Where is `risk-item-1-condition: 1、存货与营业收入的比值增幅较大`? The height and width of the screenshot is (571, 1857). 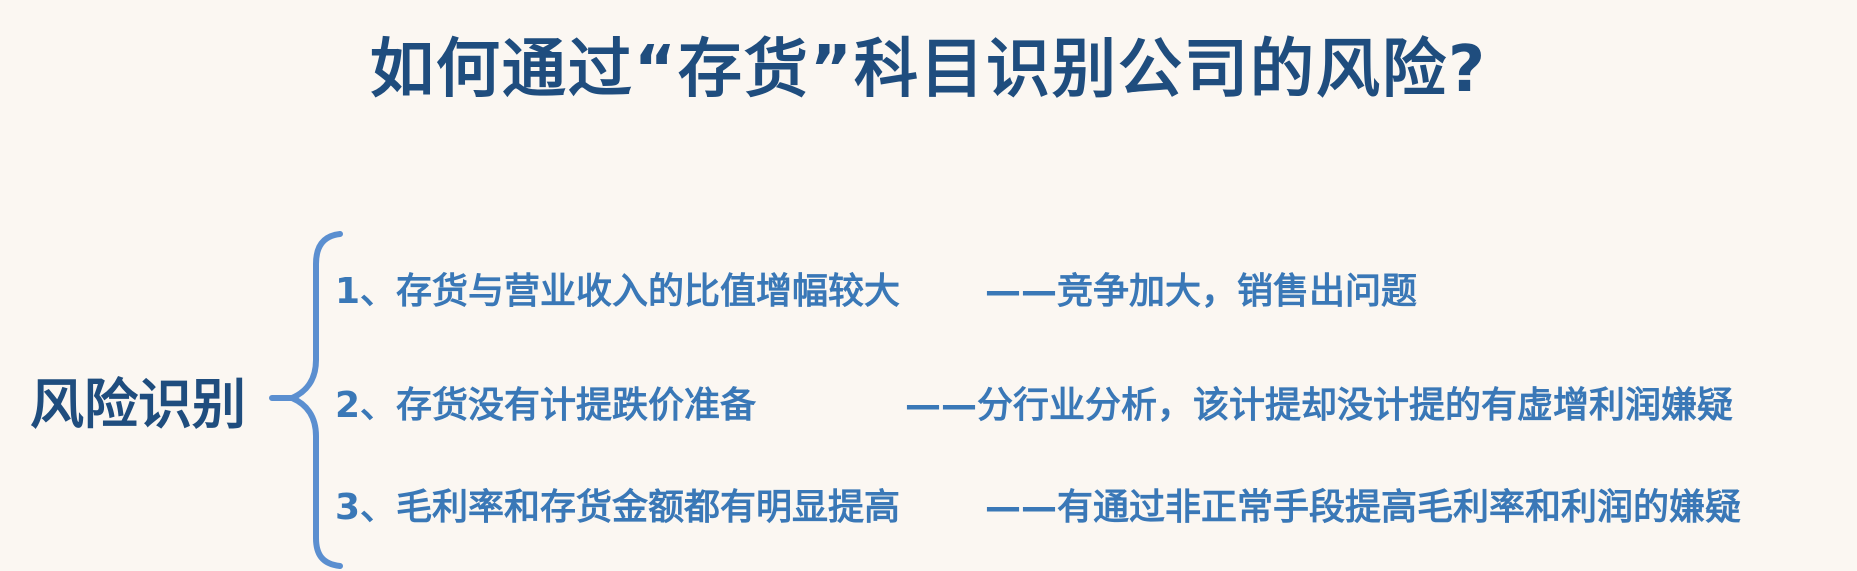 risk-item-1-condition: 1、存货与营业收入的比值增幅较大 is located at coordinates (618, 291).